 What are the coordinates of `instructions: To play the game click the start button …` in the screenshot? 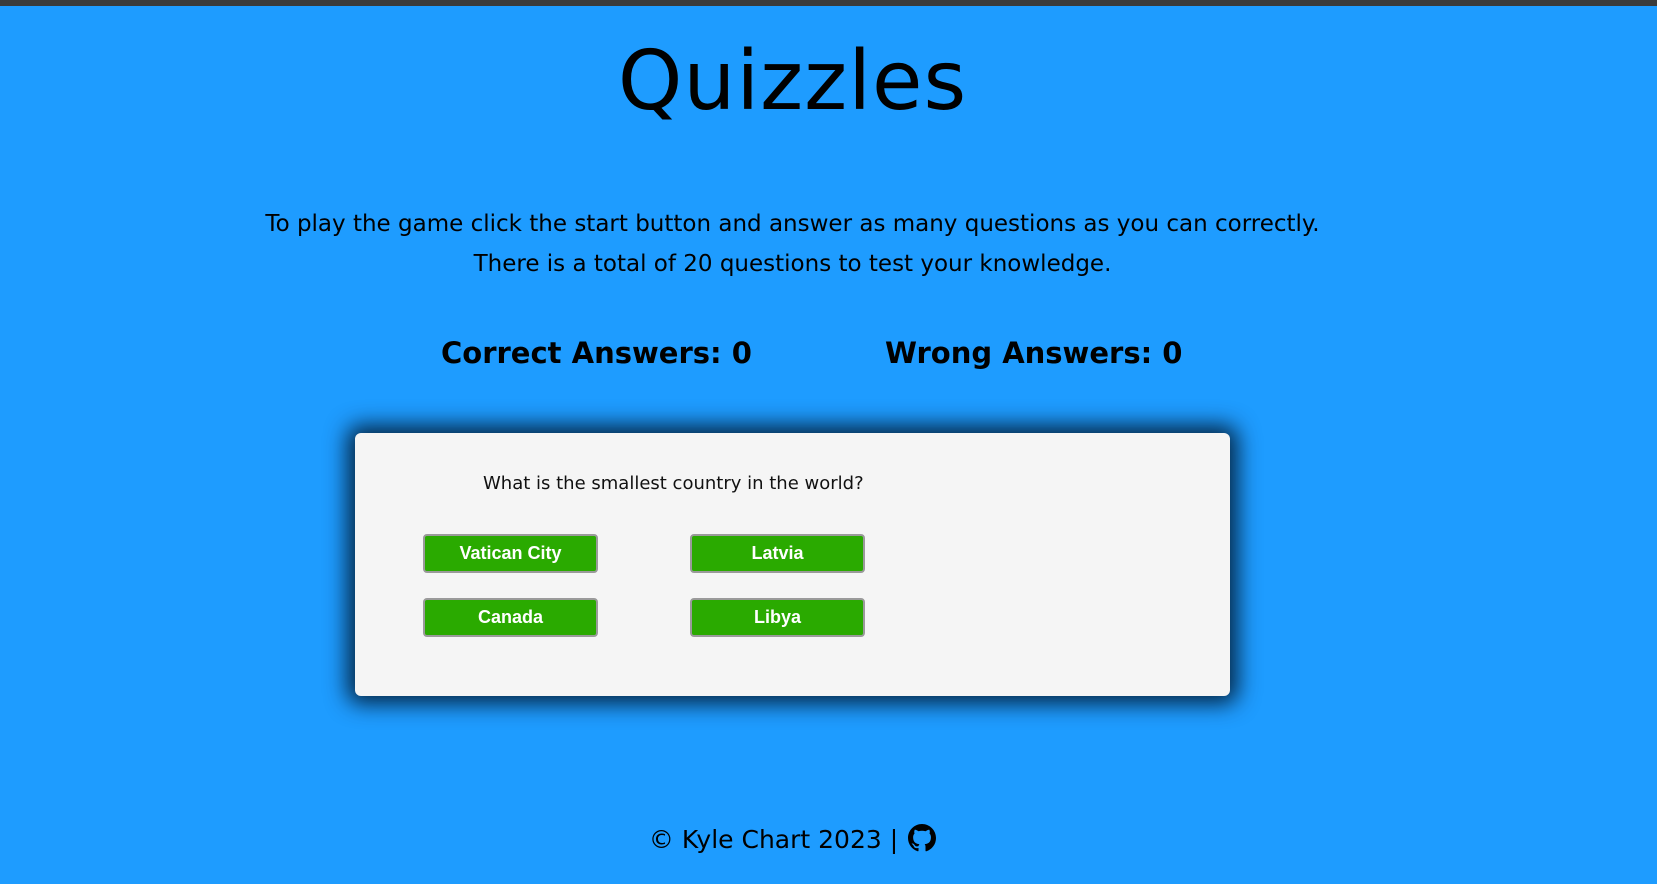 It's located at (792, 244).